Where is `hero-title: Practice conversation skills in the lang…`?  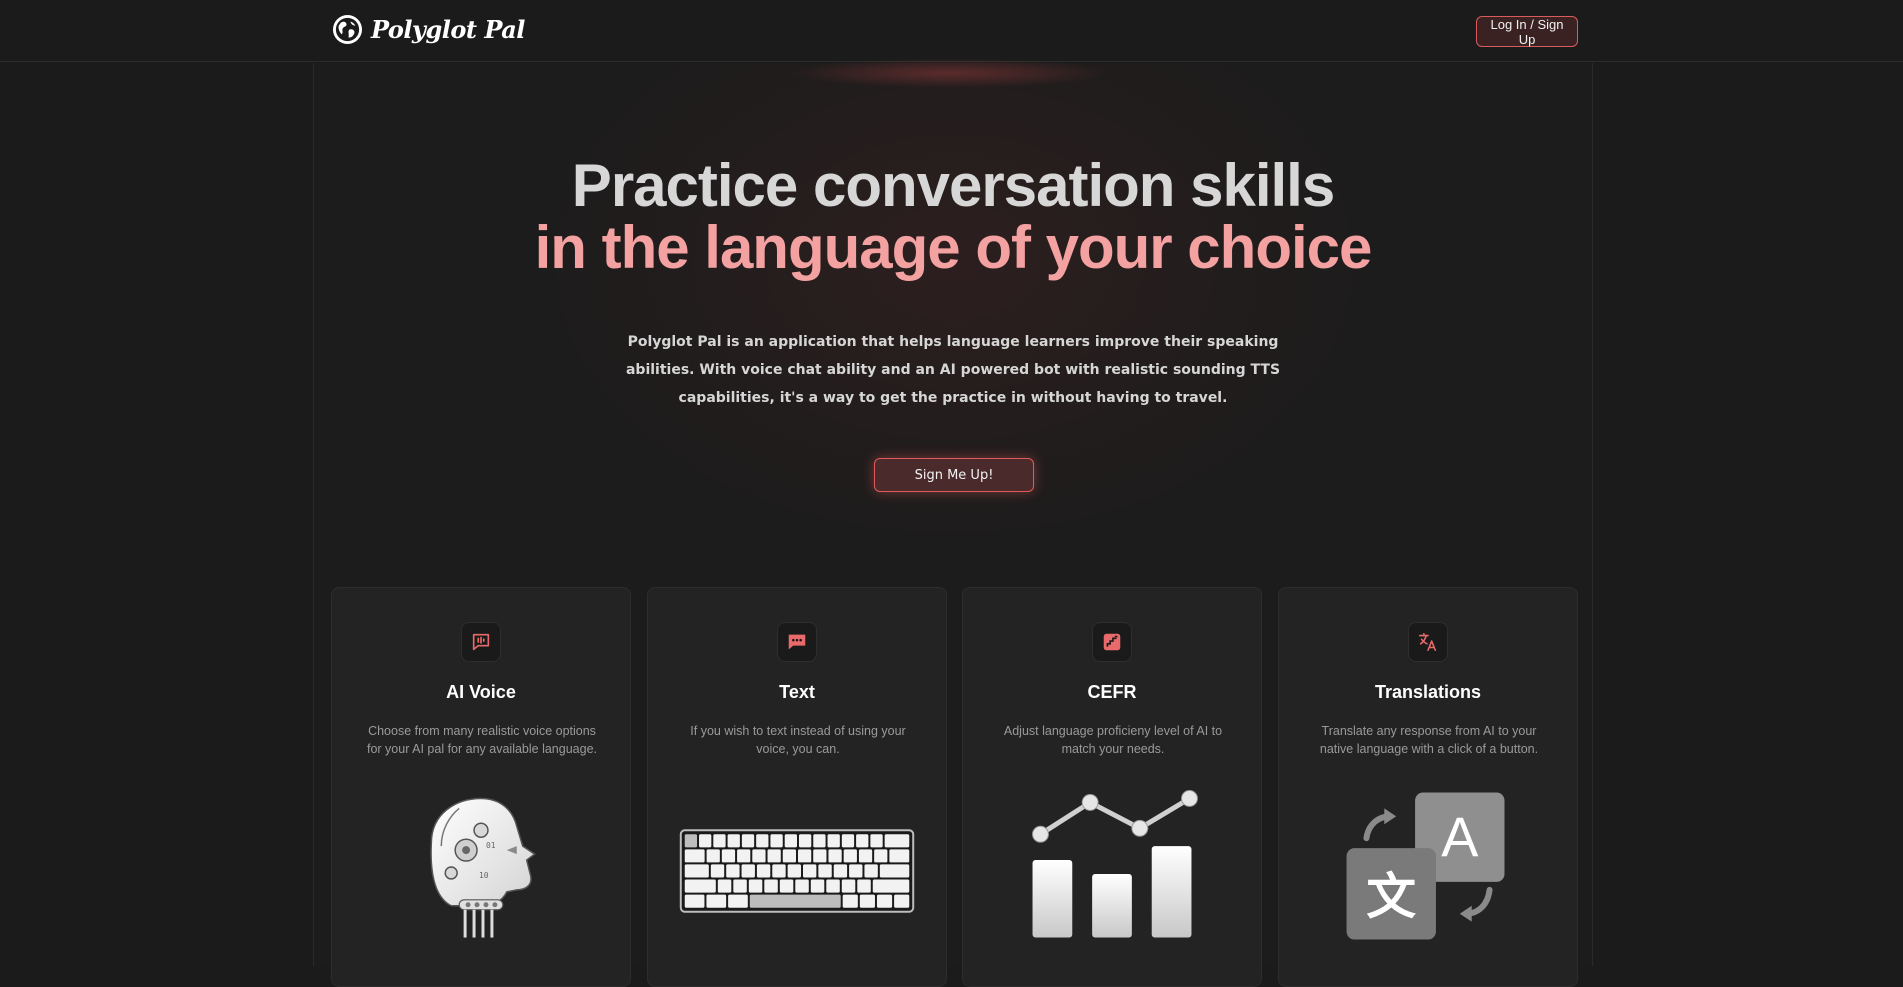
hero-title: Practice conversation skills in the lang… is located at coordinates (953, 217).